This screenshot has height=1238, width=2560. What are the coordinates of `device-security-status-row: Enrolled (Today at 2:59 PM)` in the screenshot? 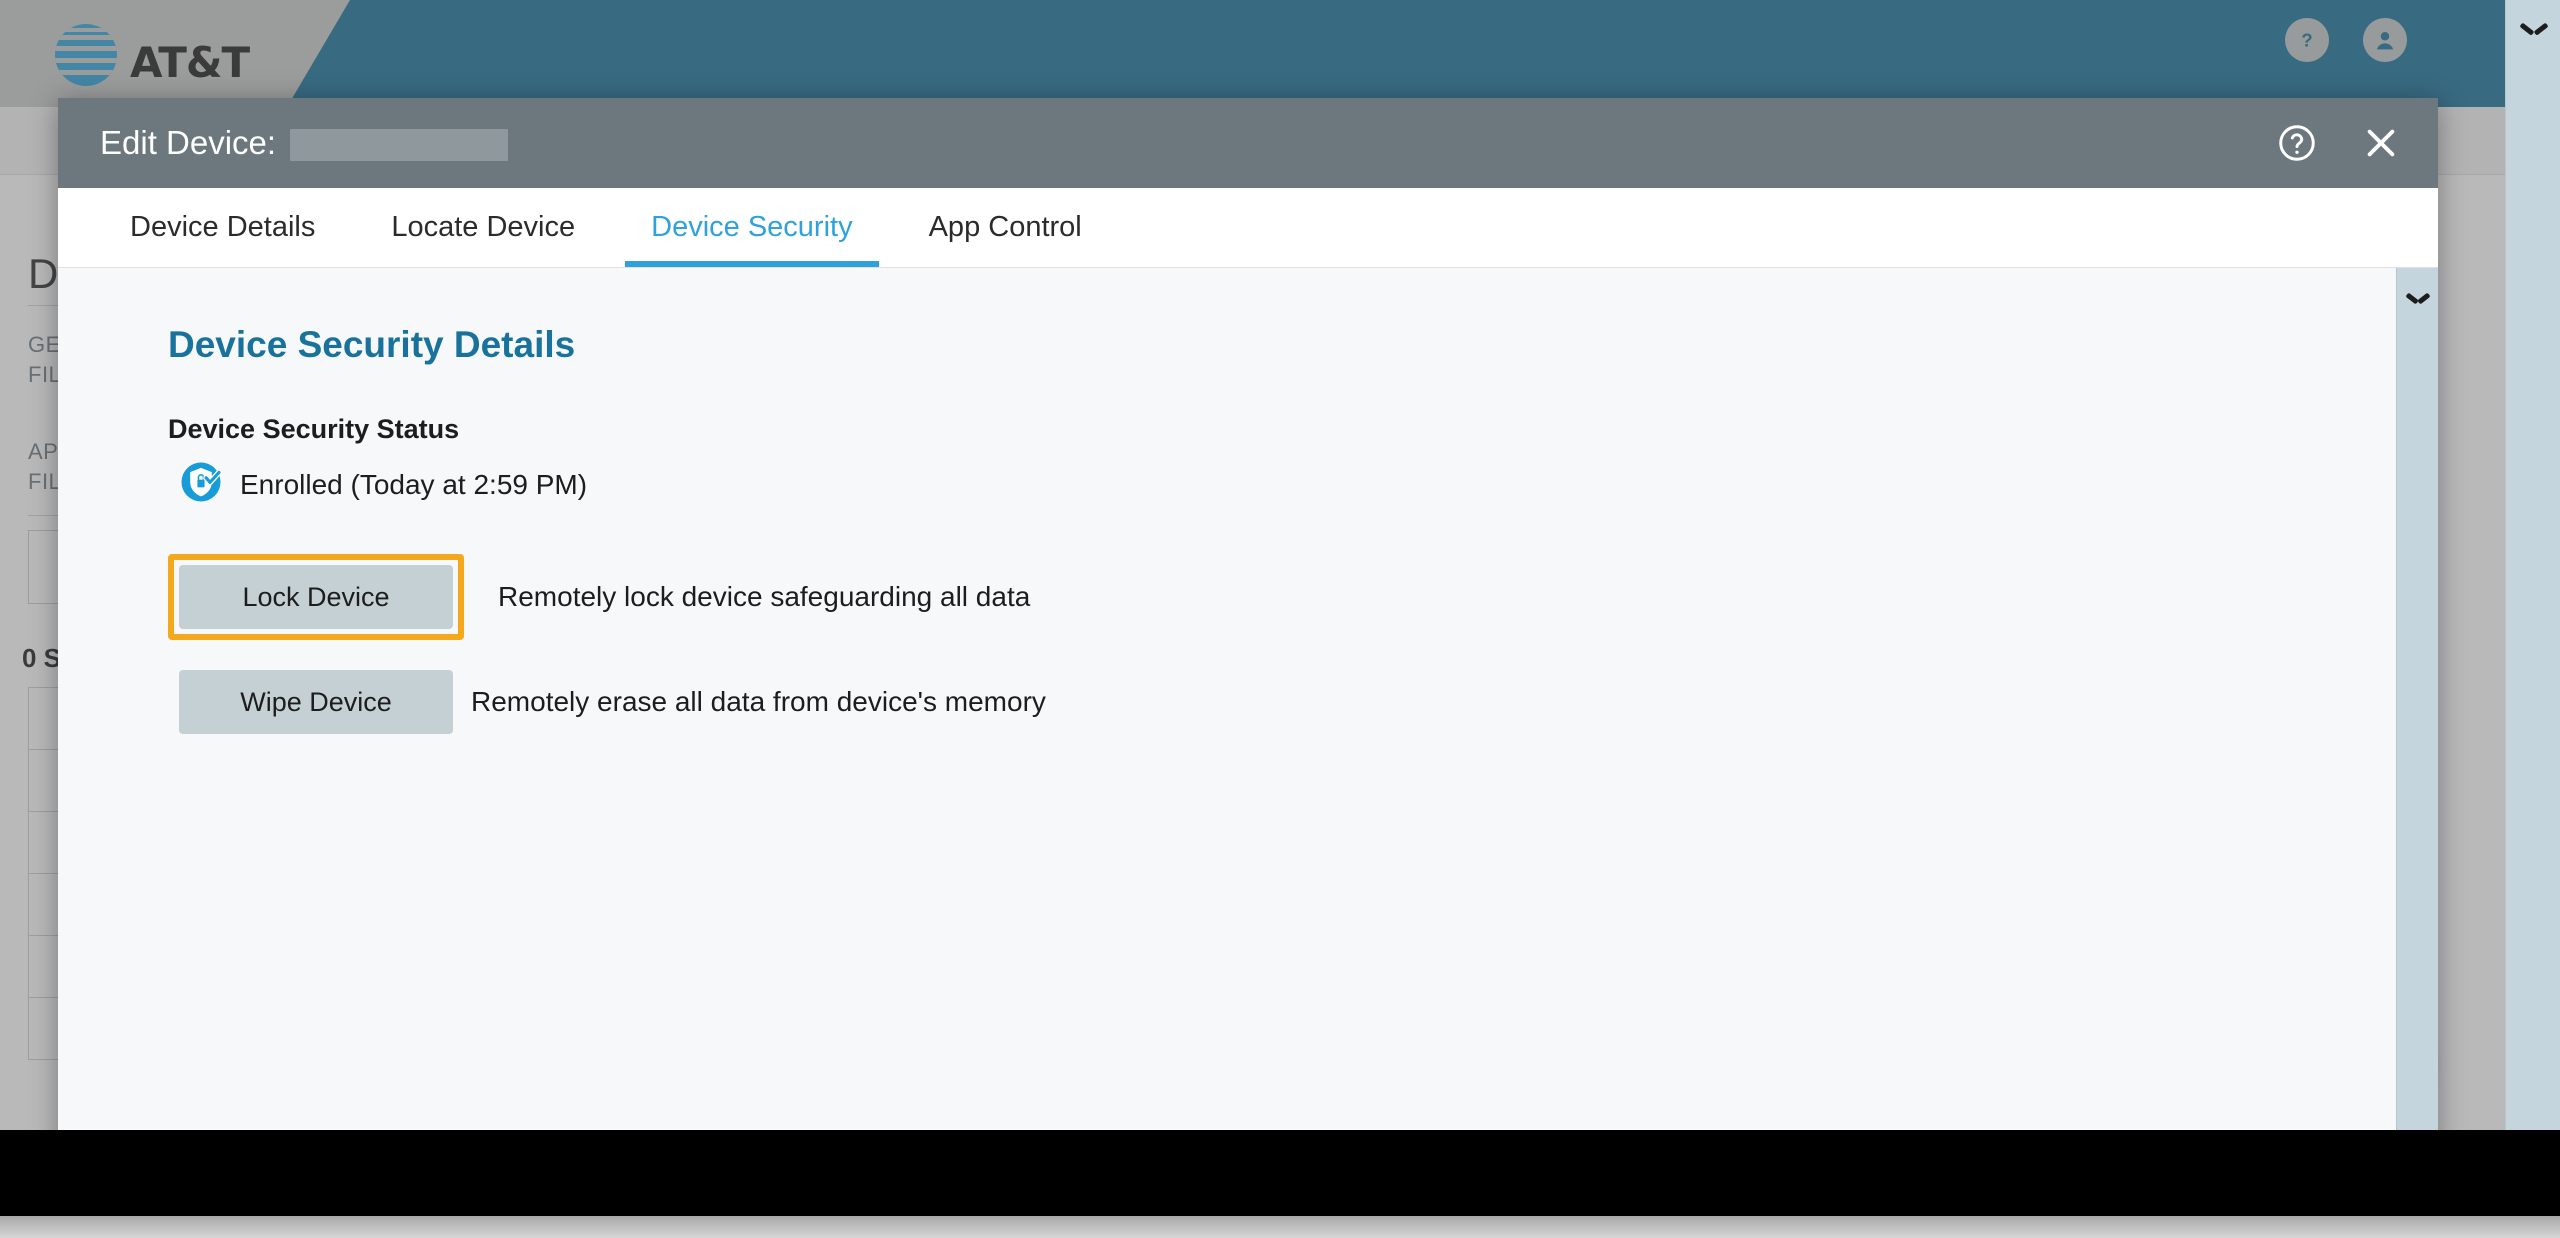 It's located at (1309, 484).